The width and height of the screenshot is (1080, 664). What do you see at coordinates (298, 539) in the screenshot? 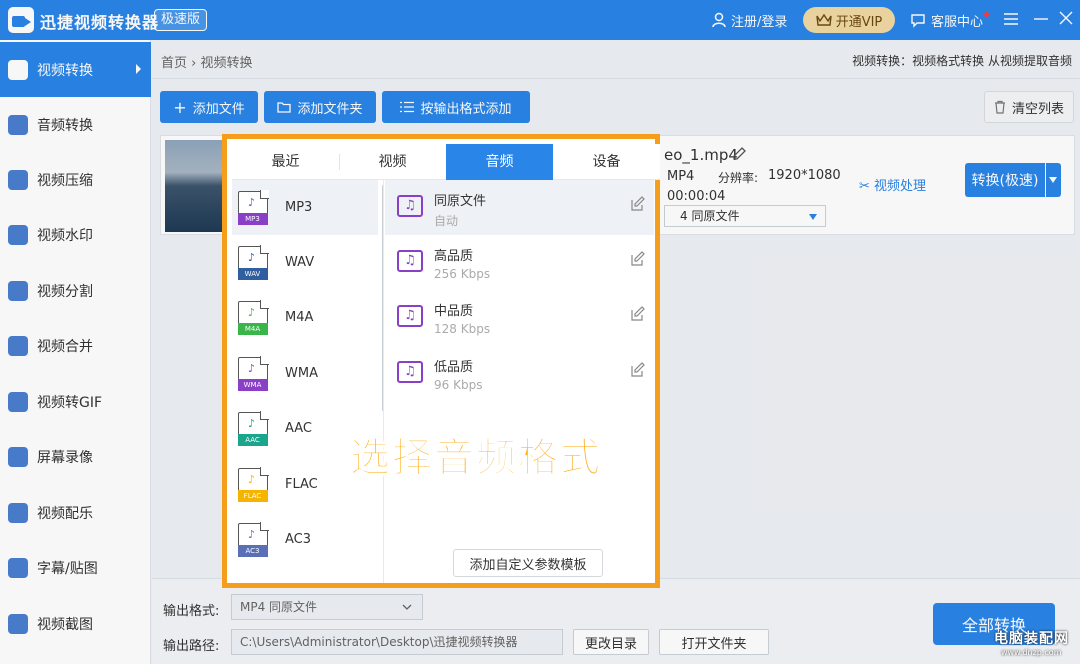
I see `format-label: AC3` at bounding box center [298, 539].